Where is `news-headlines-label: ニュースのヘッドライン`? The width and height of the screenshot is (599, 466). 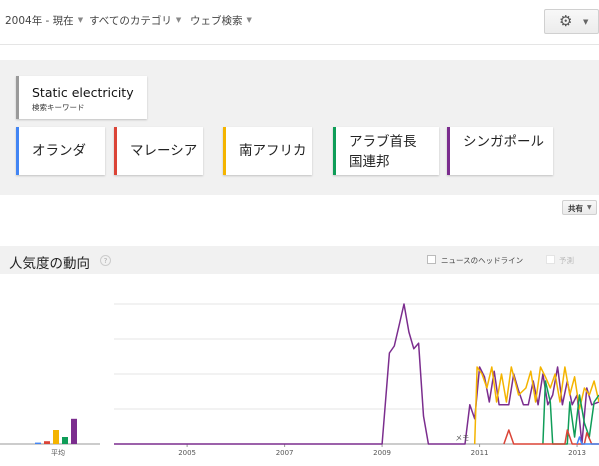
news-headlines-label: ニュースのヘッドライン is located at coordinates (482, 260).